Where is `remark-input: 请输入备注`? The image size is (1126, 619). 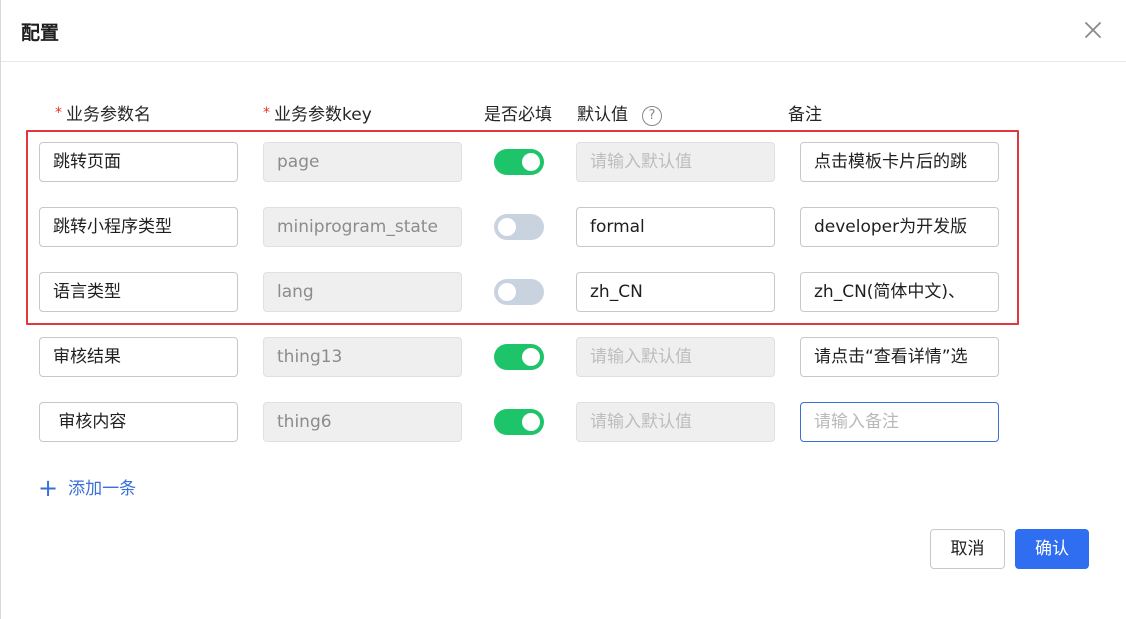 remark-input: 请输入备注 is located at coordinates (899, 422).